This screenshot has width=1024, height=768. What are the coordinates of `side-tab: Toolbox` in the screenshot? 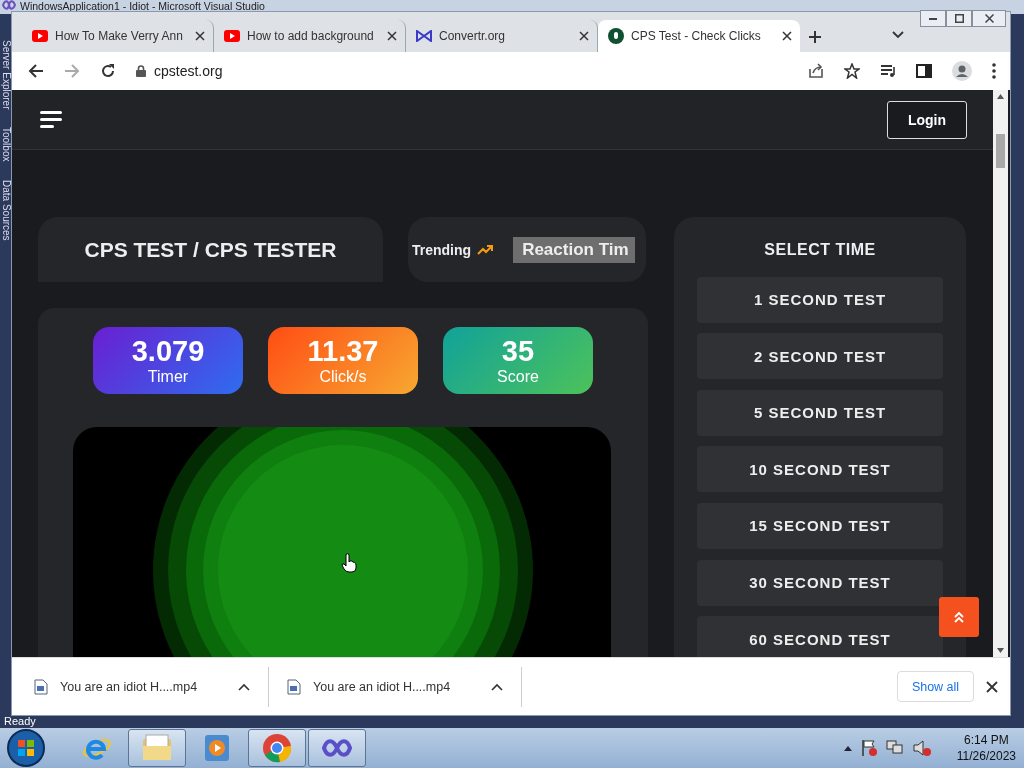 It's located at (6, 144).